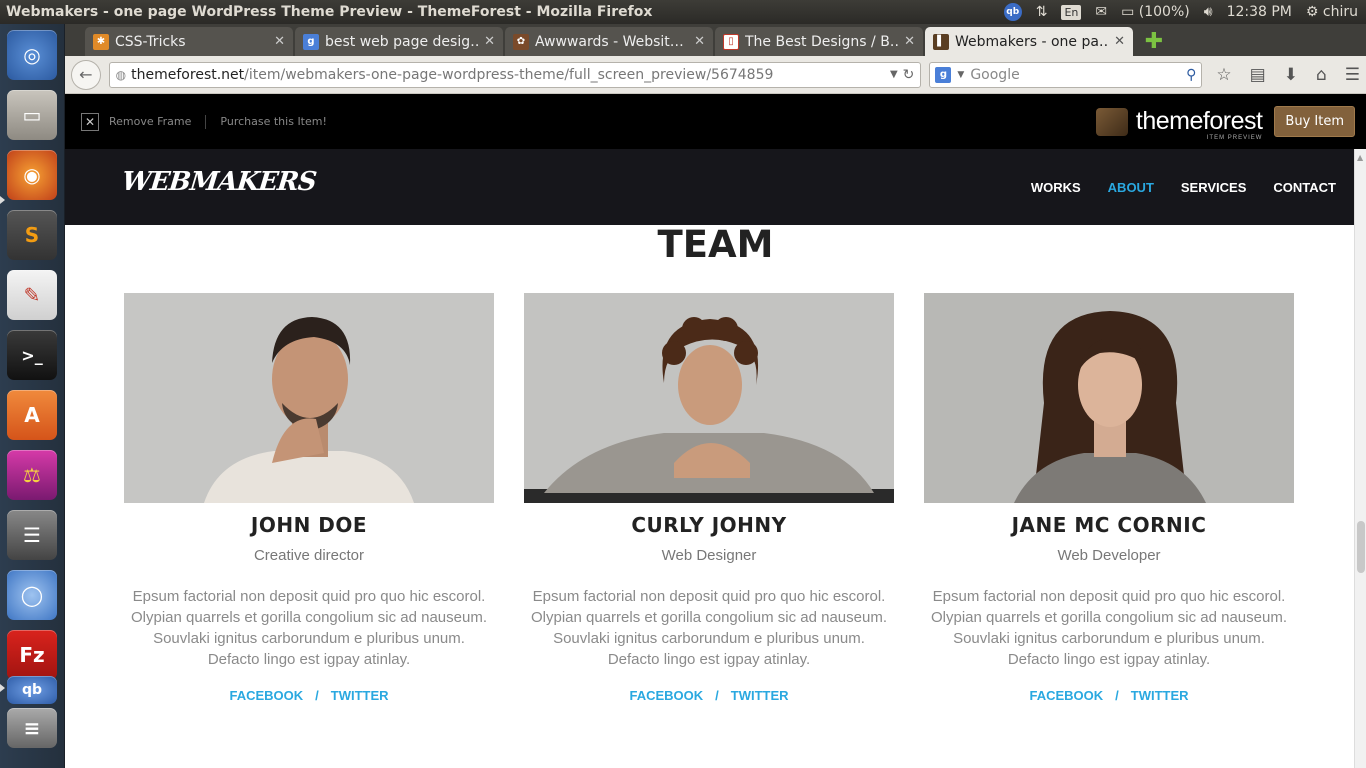  I want to click on battery-indicator: ▭ (100%), so click(1155, 12).